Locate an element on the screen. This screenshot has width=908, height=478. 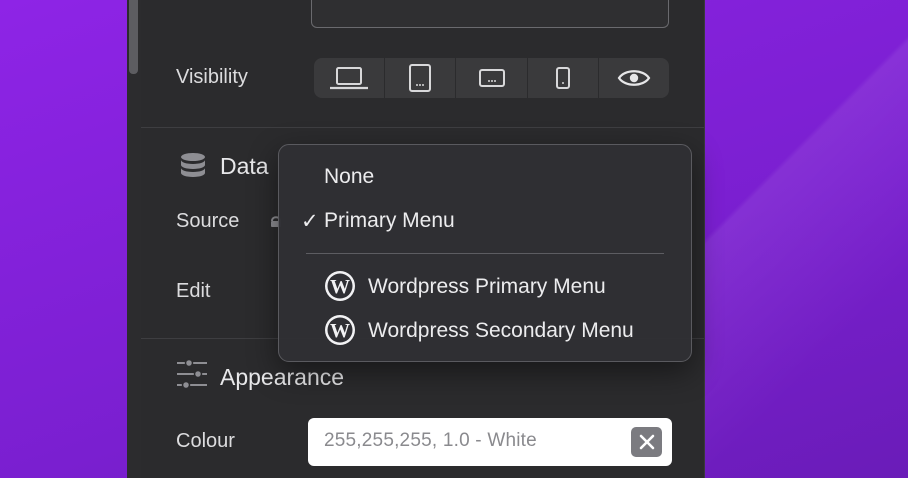
database-icon is located at coordinates (193, 165).